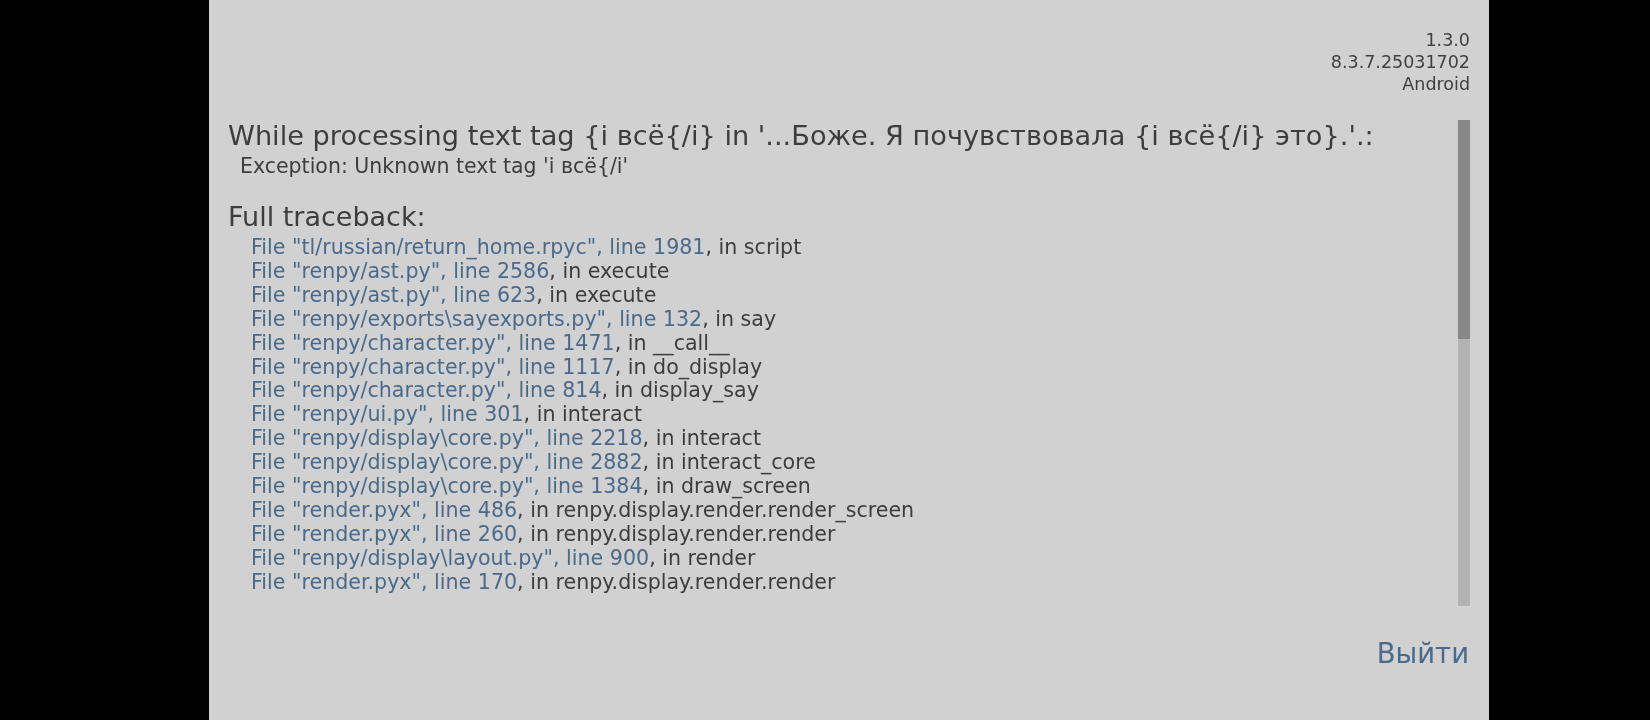 This screenshot has width=1650, height=720. I want to click on file-link: File "renpy/ast.py", line 623, so click(394, 294).